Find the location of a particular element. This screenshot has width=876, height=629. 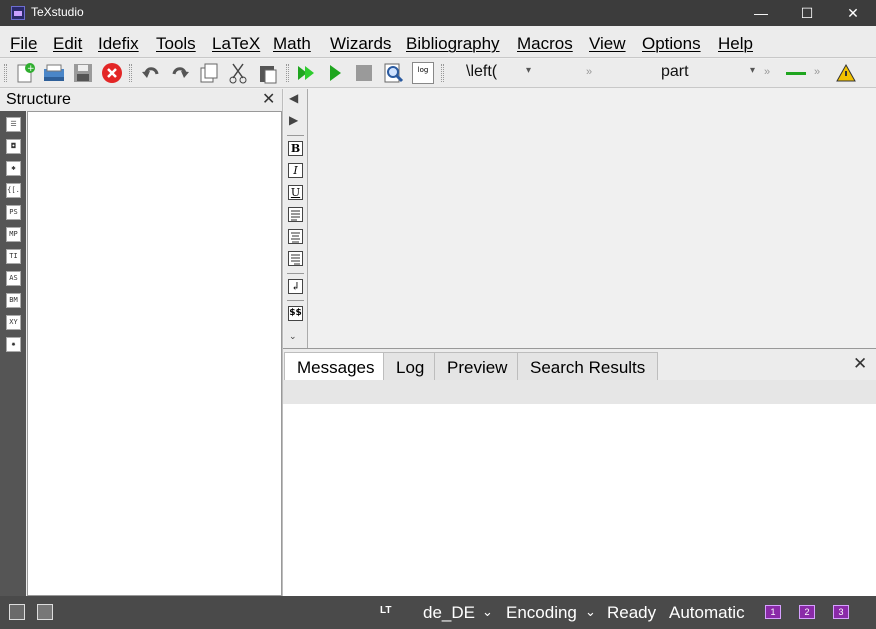

editor-format-toolbar: ◀ ▶ B I U ↲ $$ ⌄ is located at coordinates (295, 218).